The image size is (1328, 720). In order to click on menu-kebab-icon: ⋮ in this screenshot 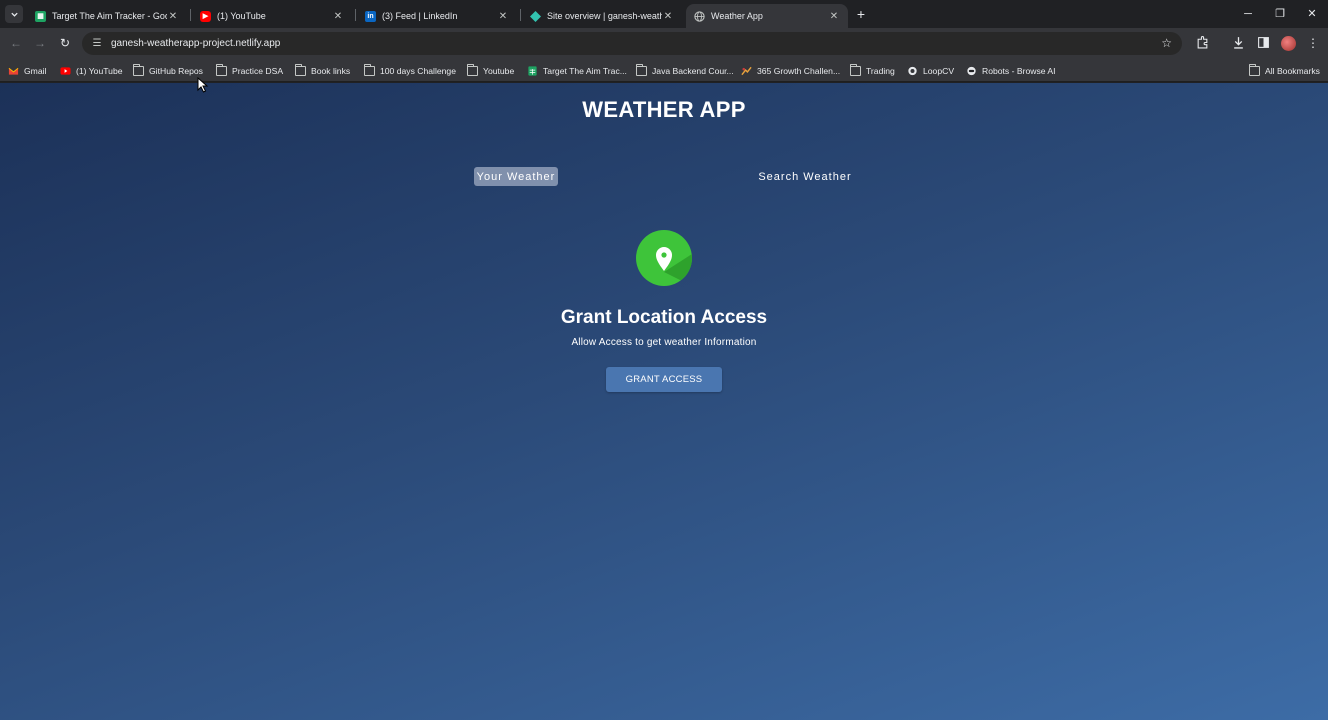, I will do `click(1313, 43)`.